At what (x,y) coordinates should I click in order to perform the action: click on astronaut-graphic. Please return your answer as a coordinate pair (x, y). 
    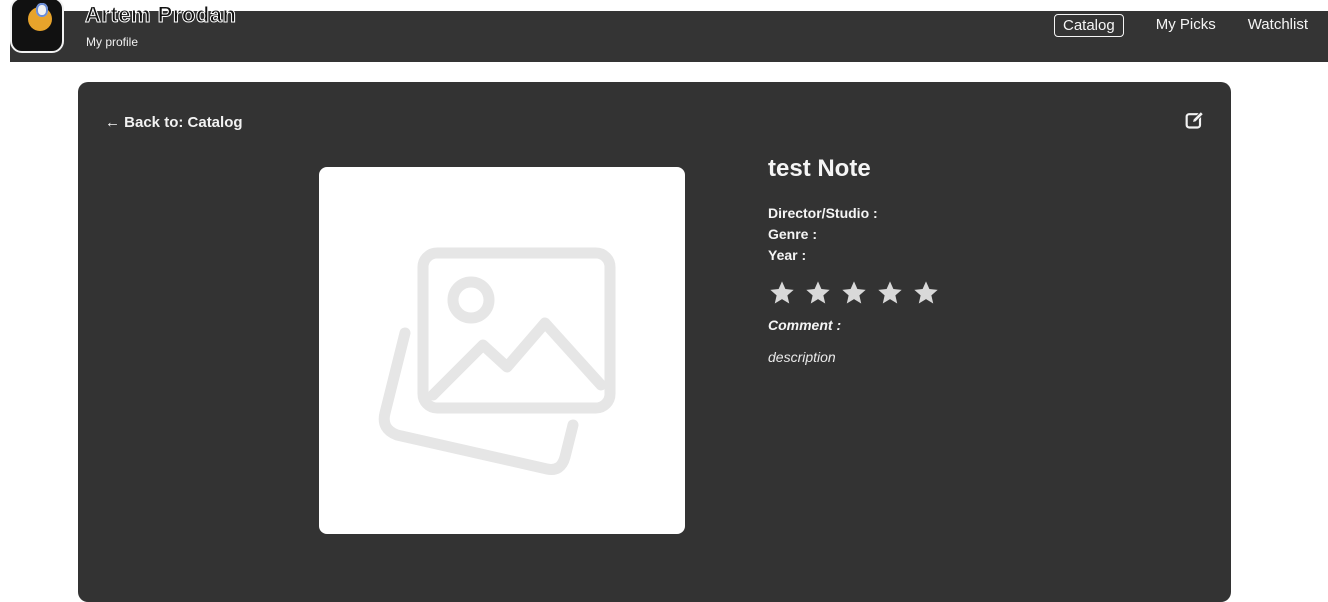
    Looking at the image, I should click on (42, 10).